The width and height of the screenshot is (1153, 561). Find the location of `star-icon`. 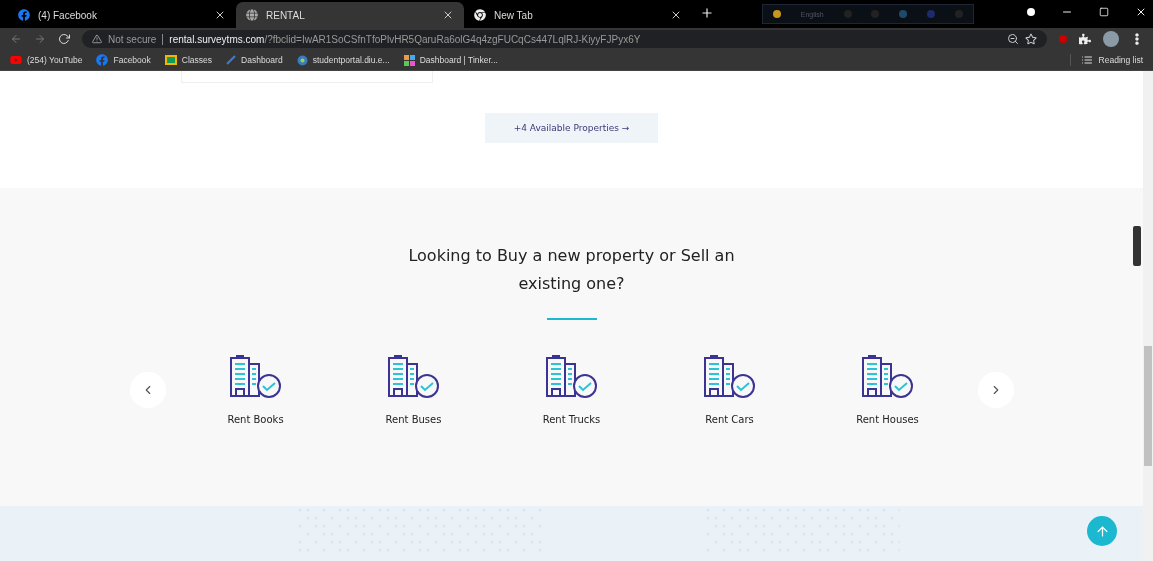

star-icon is located at coordinates (1031, 39).